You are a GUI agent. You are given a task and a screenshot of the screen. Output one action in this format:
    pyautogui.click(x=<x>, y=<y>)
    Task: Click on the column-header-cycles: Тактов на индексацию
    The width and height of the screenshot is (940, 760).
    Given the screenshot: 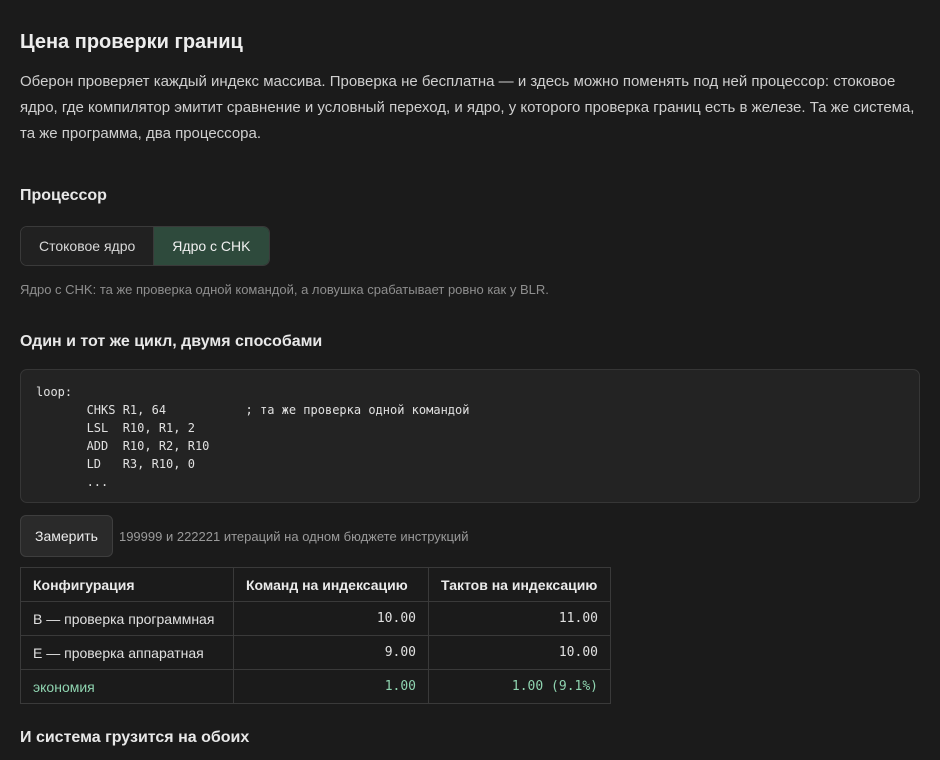 What is the action you would take?
    pyautogui.click(x=519, y=584)
    